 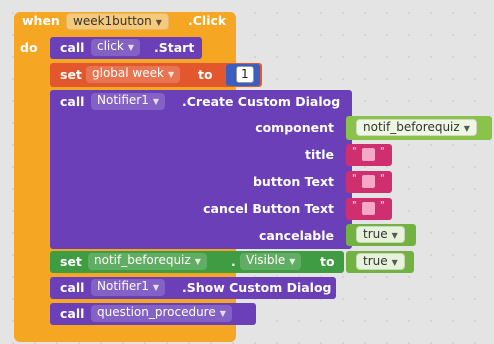 I want to click on arg-label-button-text: button Text, so click(x=293, y=181).